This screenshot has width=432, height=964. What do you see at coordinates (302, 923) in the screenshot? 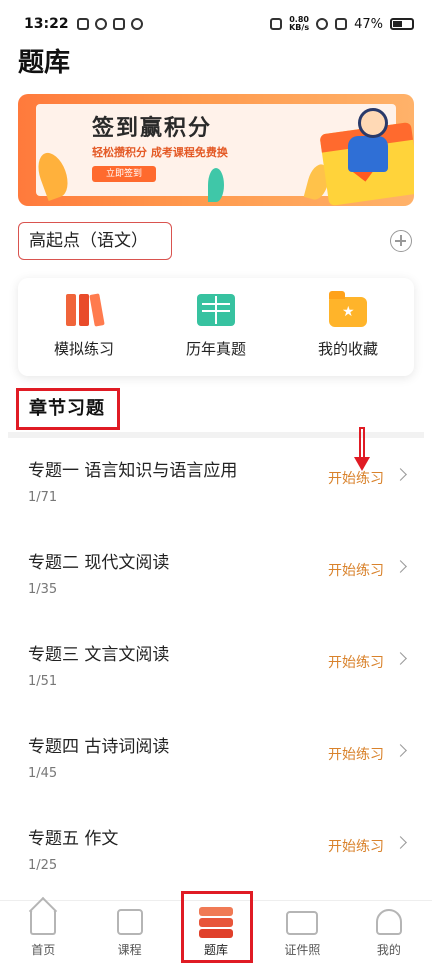
I see `id-photo-icon` at bounding box center [302, 923].